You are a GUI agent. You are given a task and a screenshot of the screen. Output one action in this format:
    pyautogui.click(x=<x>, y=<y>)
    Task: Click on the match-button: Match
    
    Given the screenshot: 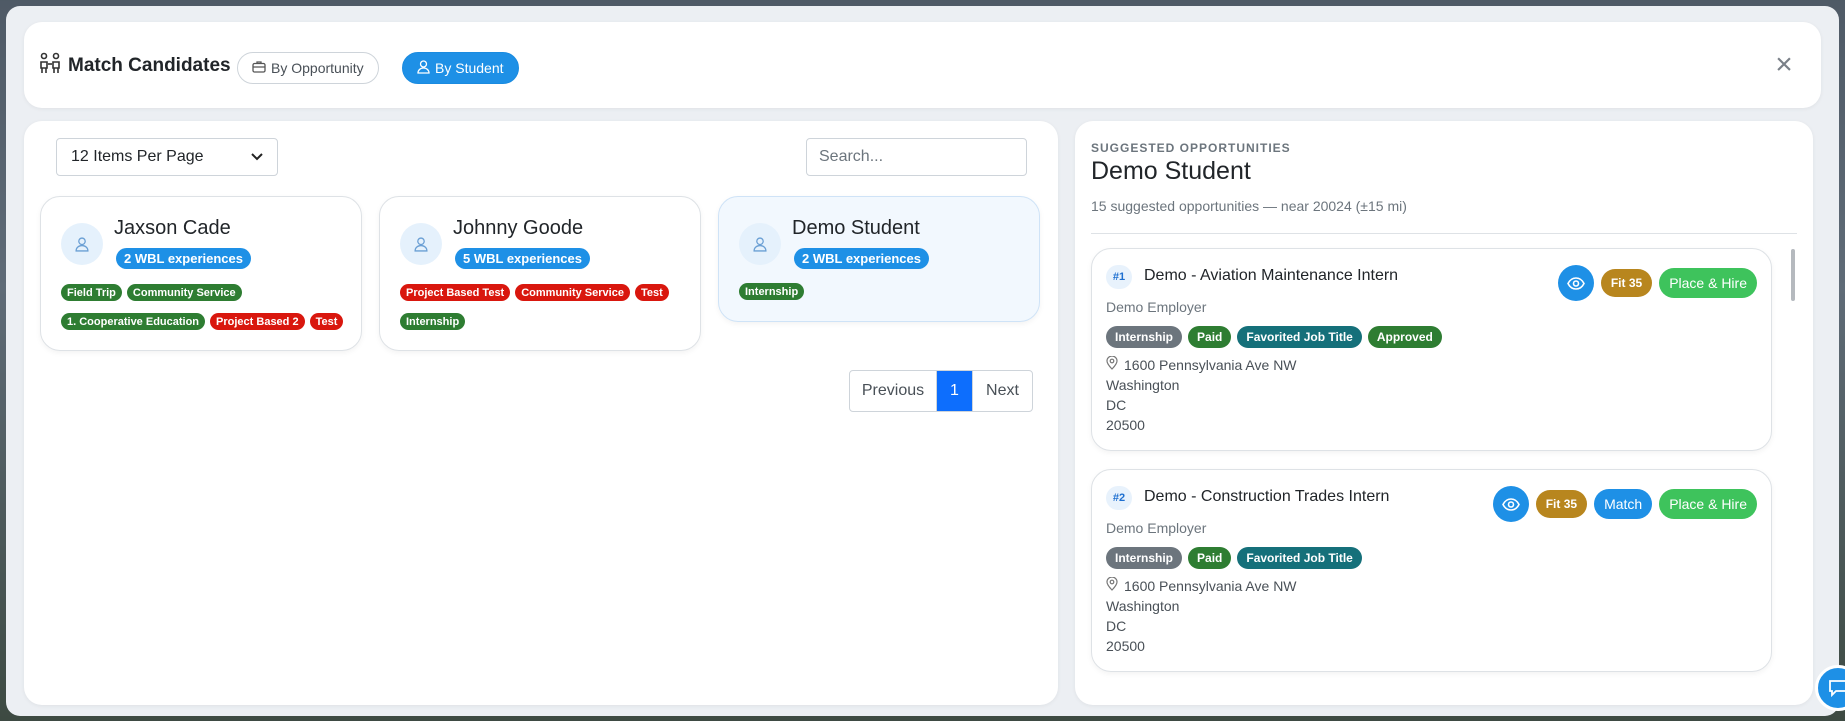 What is the action you would take?
    pyautogui.click(x=1623, y=504)
    